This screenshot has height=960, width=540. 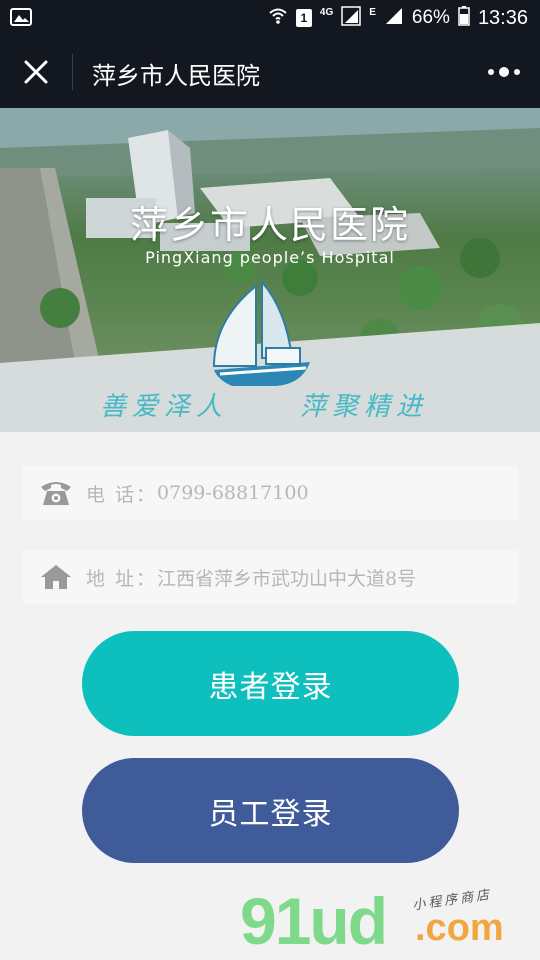 What do you see at coordinates (270, 810) in the screenshot?
I see `staff-login-button: 员工登录` at bounding box center [270, 810].